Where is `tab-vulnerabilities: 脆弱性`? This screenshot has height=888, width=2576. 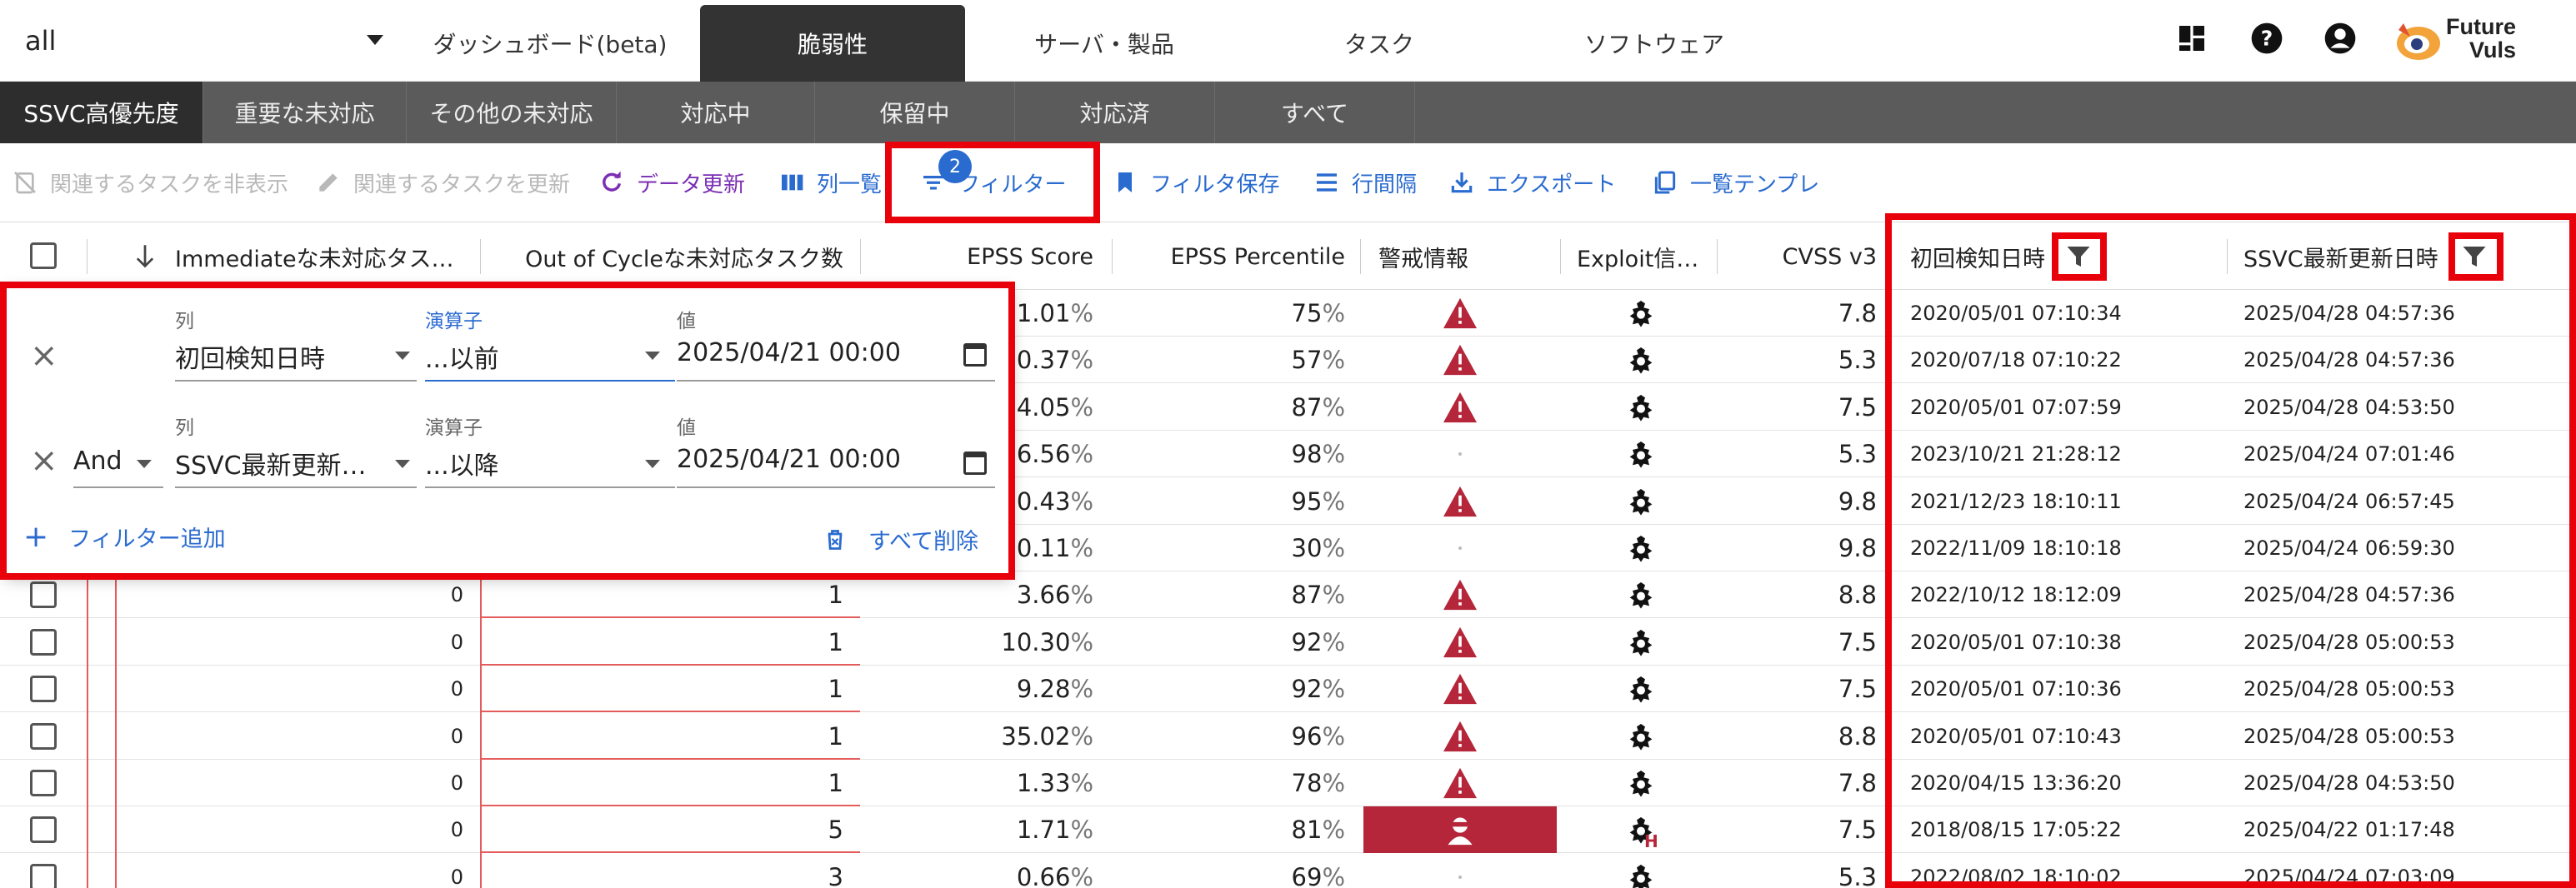
tab-vulnerabilities: 脆弱性 is located at coordinates (833, 43).